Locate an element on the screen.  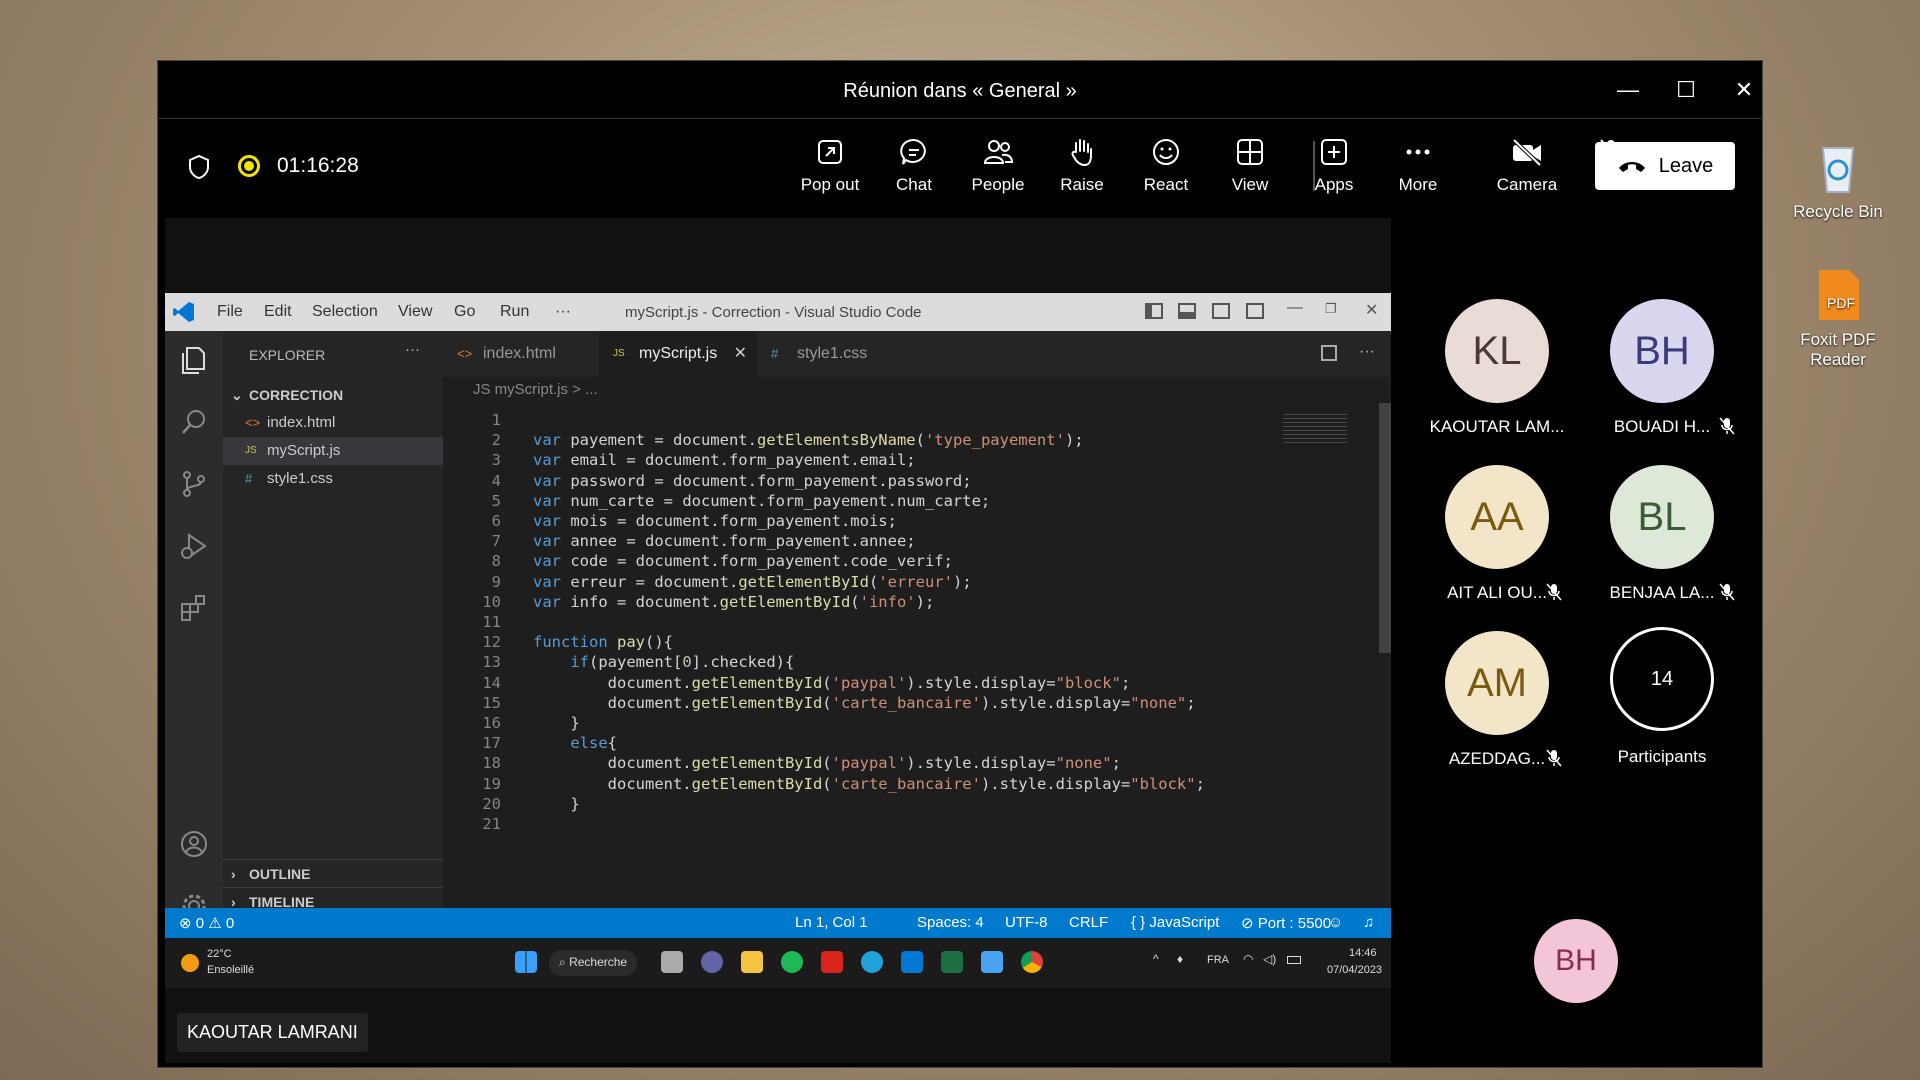
editor-scrollbar is located at coordinates (1385, 528).